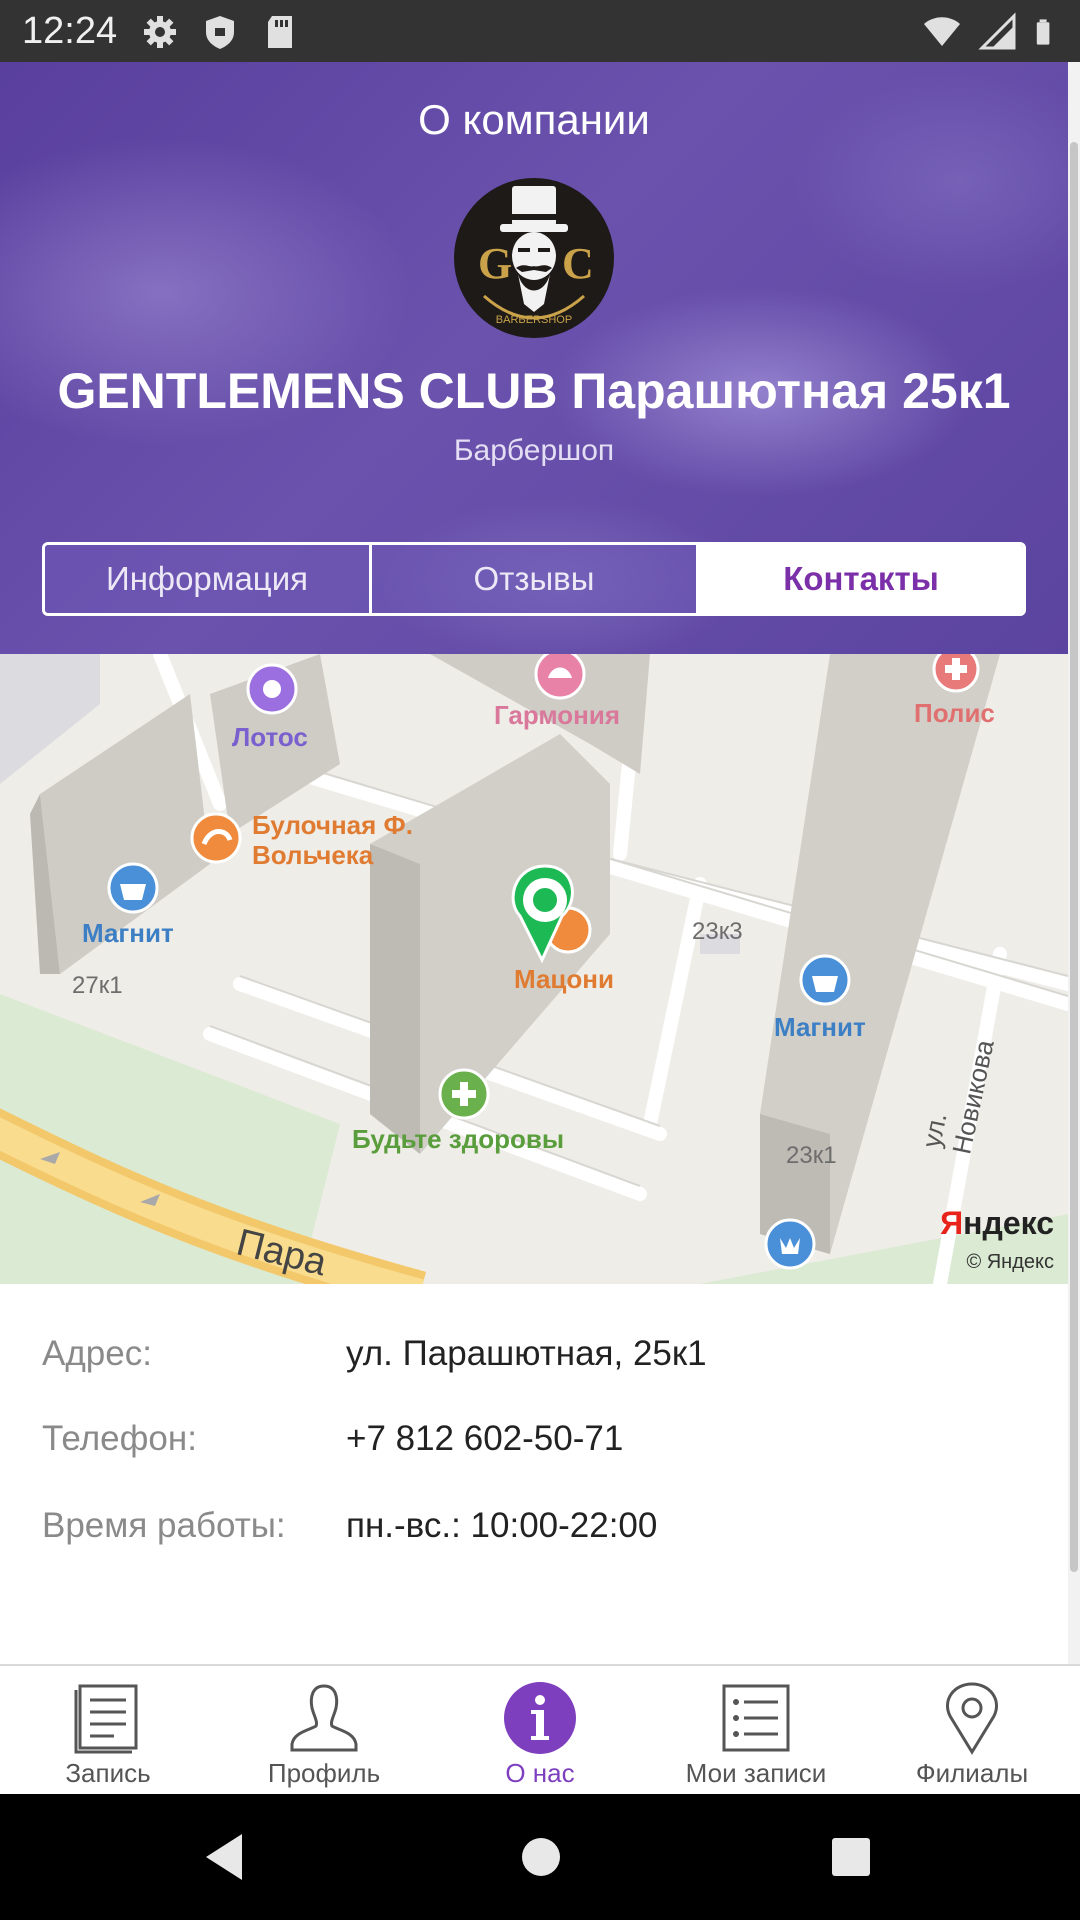 The height and width of the screenshot is (1920, 1080). I want to click on logo-caption: BARBERSHOP, so click(534, 320).